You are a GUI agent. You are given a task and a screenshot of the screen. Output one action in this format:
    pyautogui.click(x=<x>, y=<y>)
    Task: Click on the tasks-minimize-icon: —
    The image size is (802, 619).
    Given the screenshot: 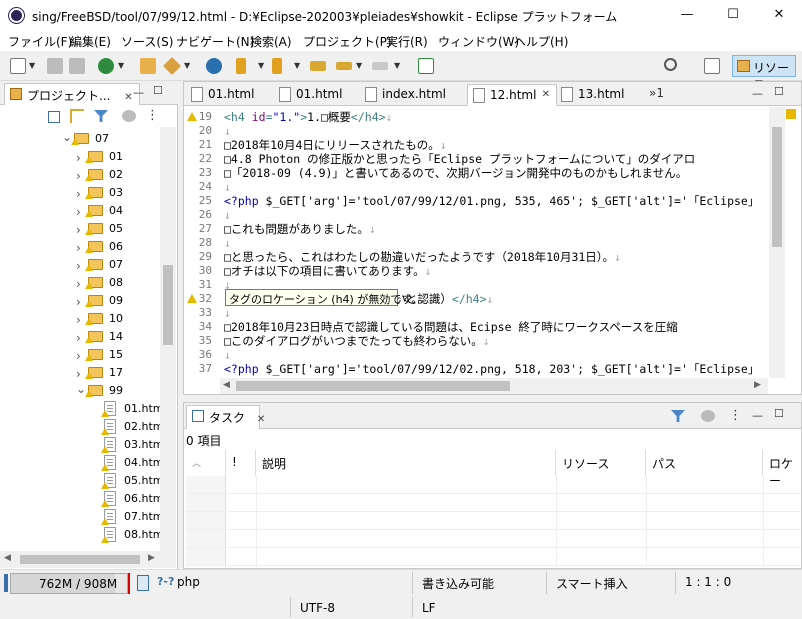 What is the action you would take?
    pyautogui.click(x=757, y=415)
    